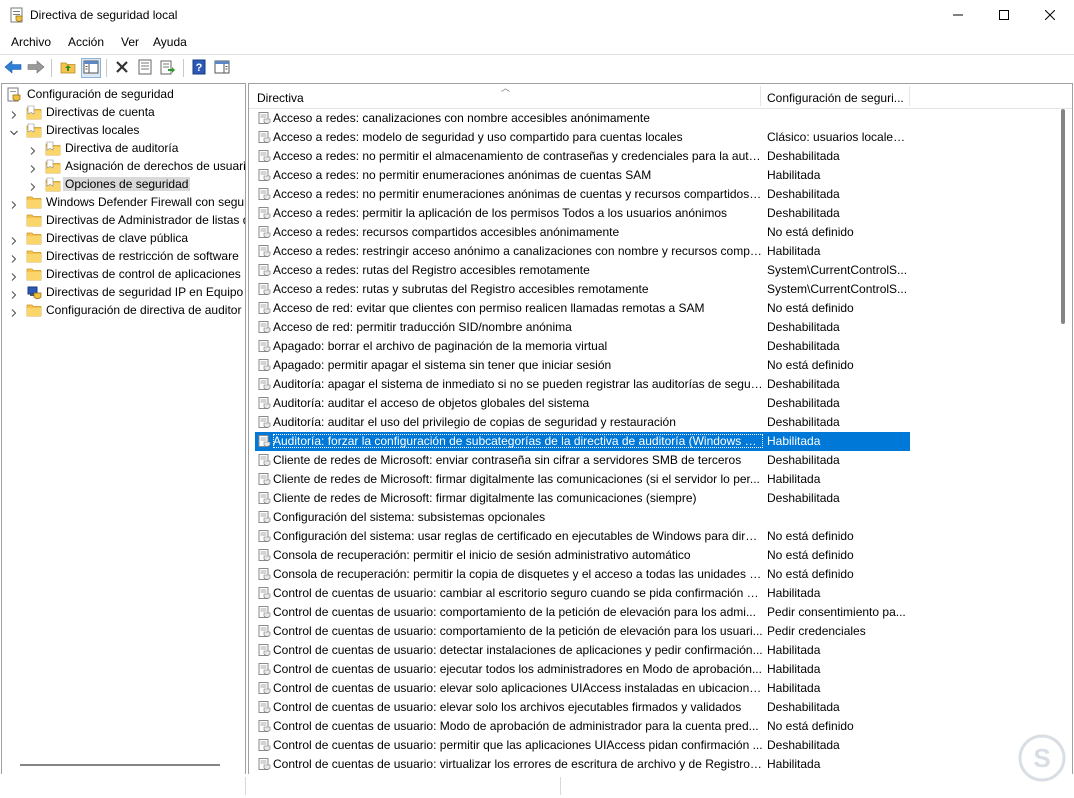 This screenshot has height=798, width=1074. What do you see at coordinates (222, 68) in the screenshot?
I see `show-hide-action-pane-button` at bounding box center [222, 68].